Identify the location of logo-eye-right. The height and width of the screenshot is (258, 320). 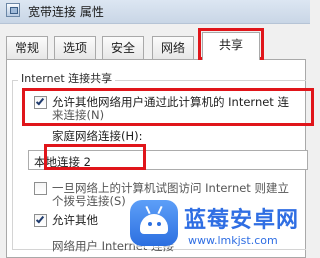
(159, 224).